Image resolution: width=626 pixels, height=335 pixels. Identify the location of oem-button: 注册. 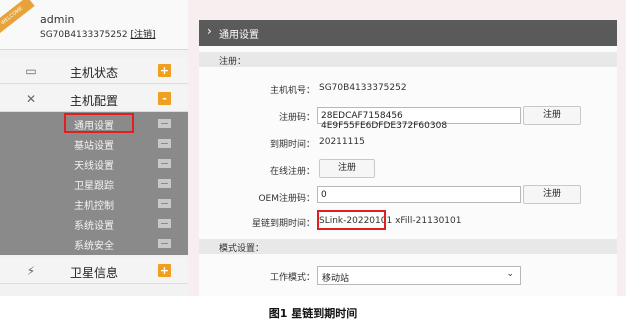
(552, 194).